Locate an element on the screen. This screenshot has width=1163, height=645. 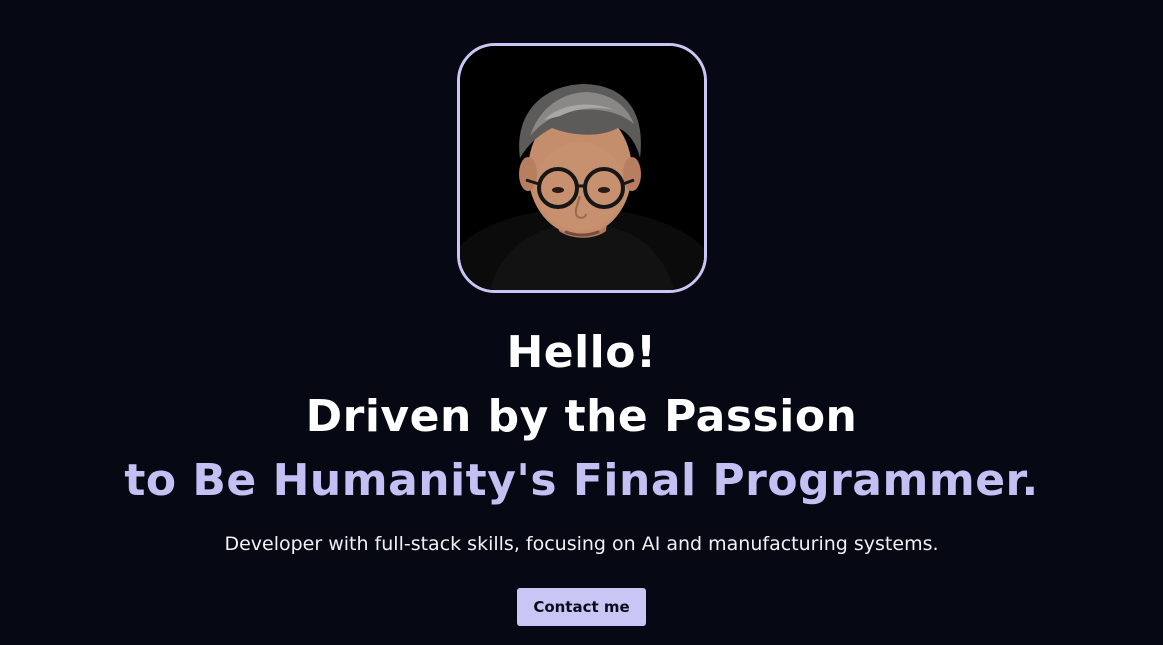
profile-avatar is located at coordinates (581, 168).